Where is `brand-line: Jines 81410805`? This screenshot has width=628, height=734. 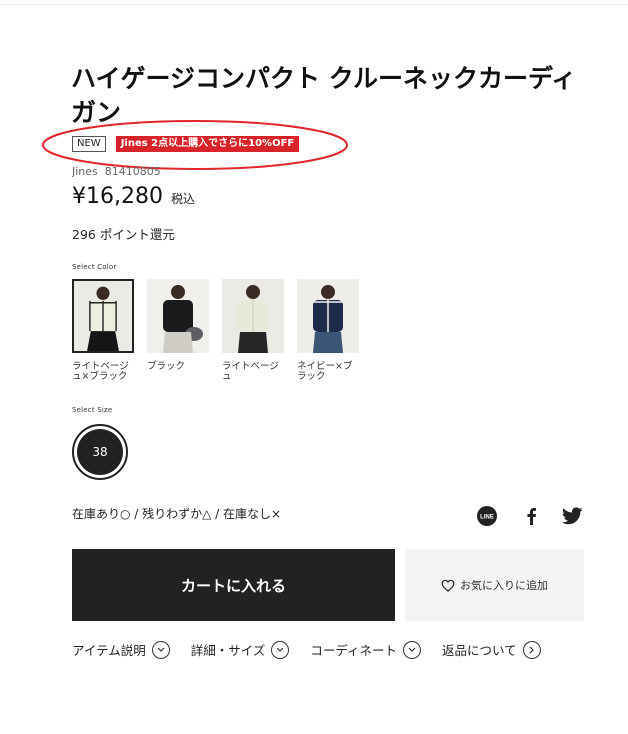 brand-line: Jines 81410805 is located at coordinates (116, 170).